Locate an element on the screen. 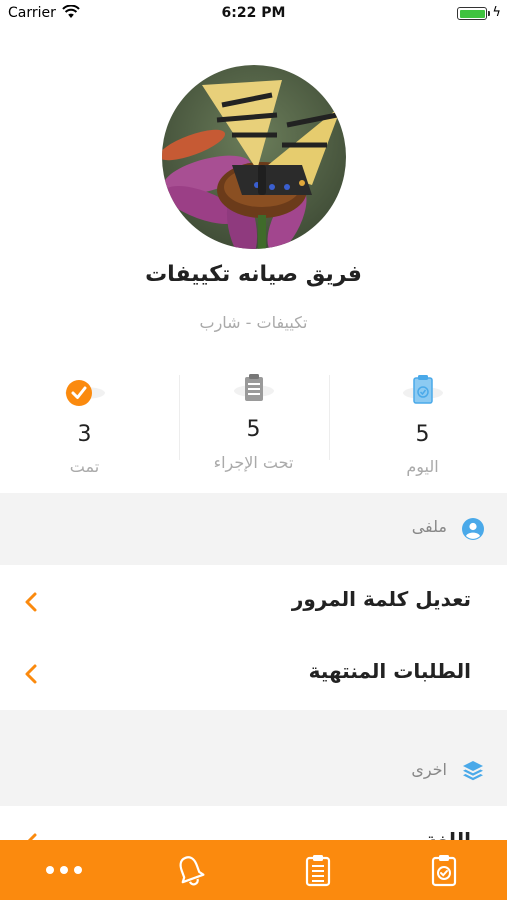  row-finished-requests-label: الطلبات المنتهية is located at coordinates (389, 671).